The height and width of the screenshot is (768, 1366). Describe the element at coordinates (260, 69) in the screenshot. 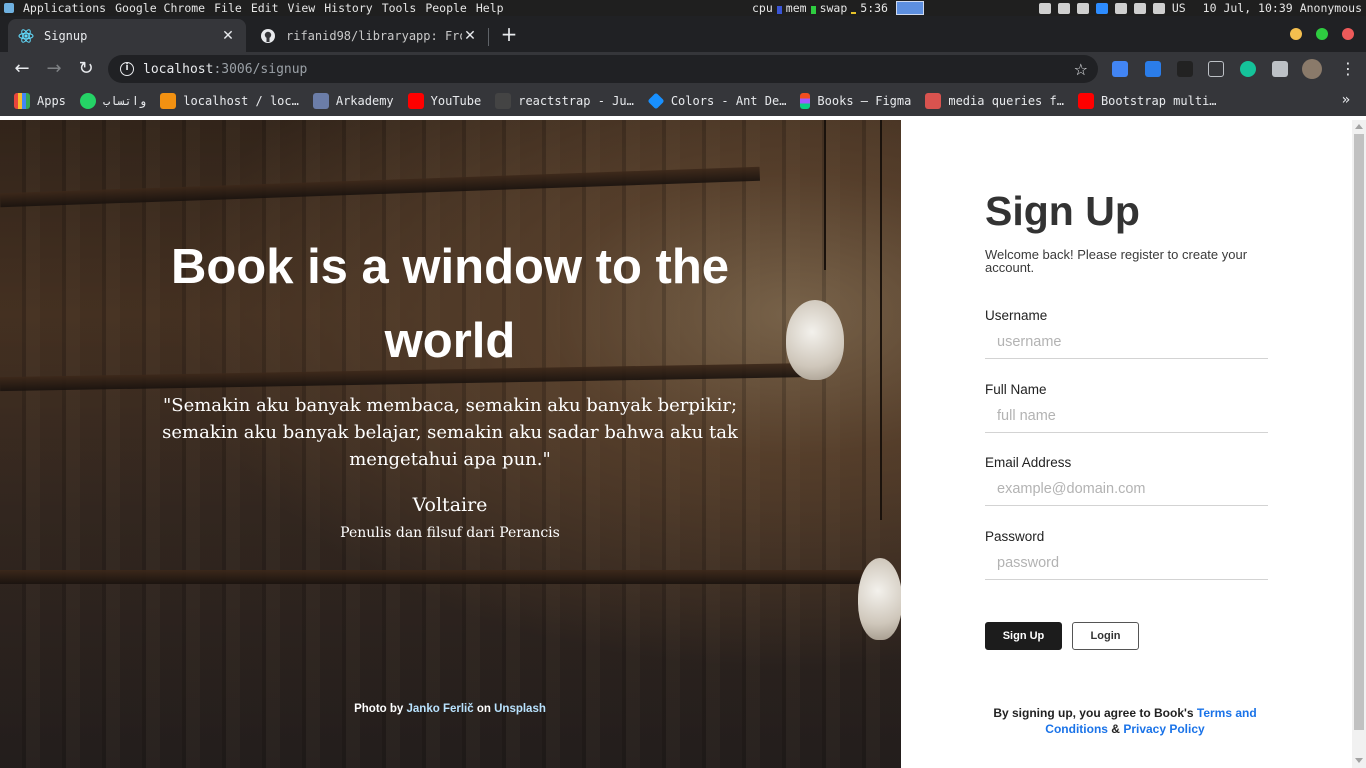

I see `url-path: :3006/signup` at that location.